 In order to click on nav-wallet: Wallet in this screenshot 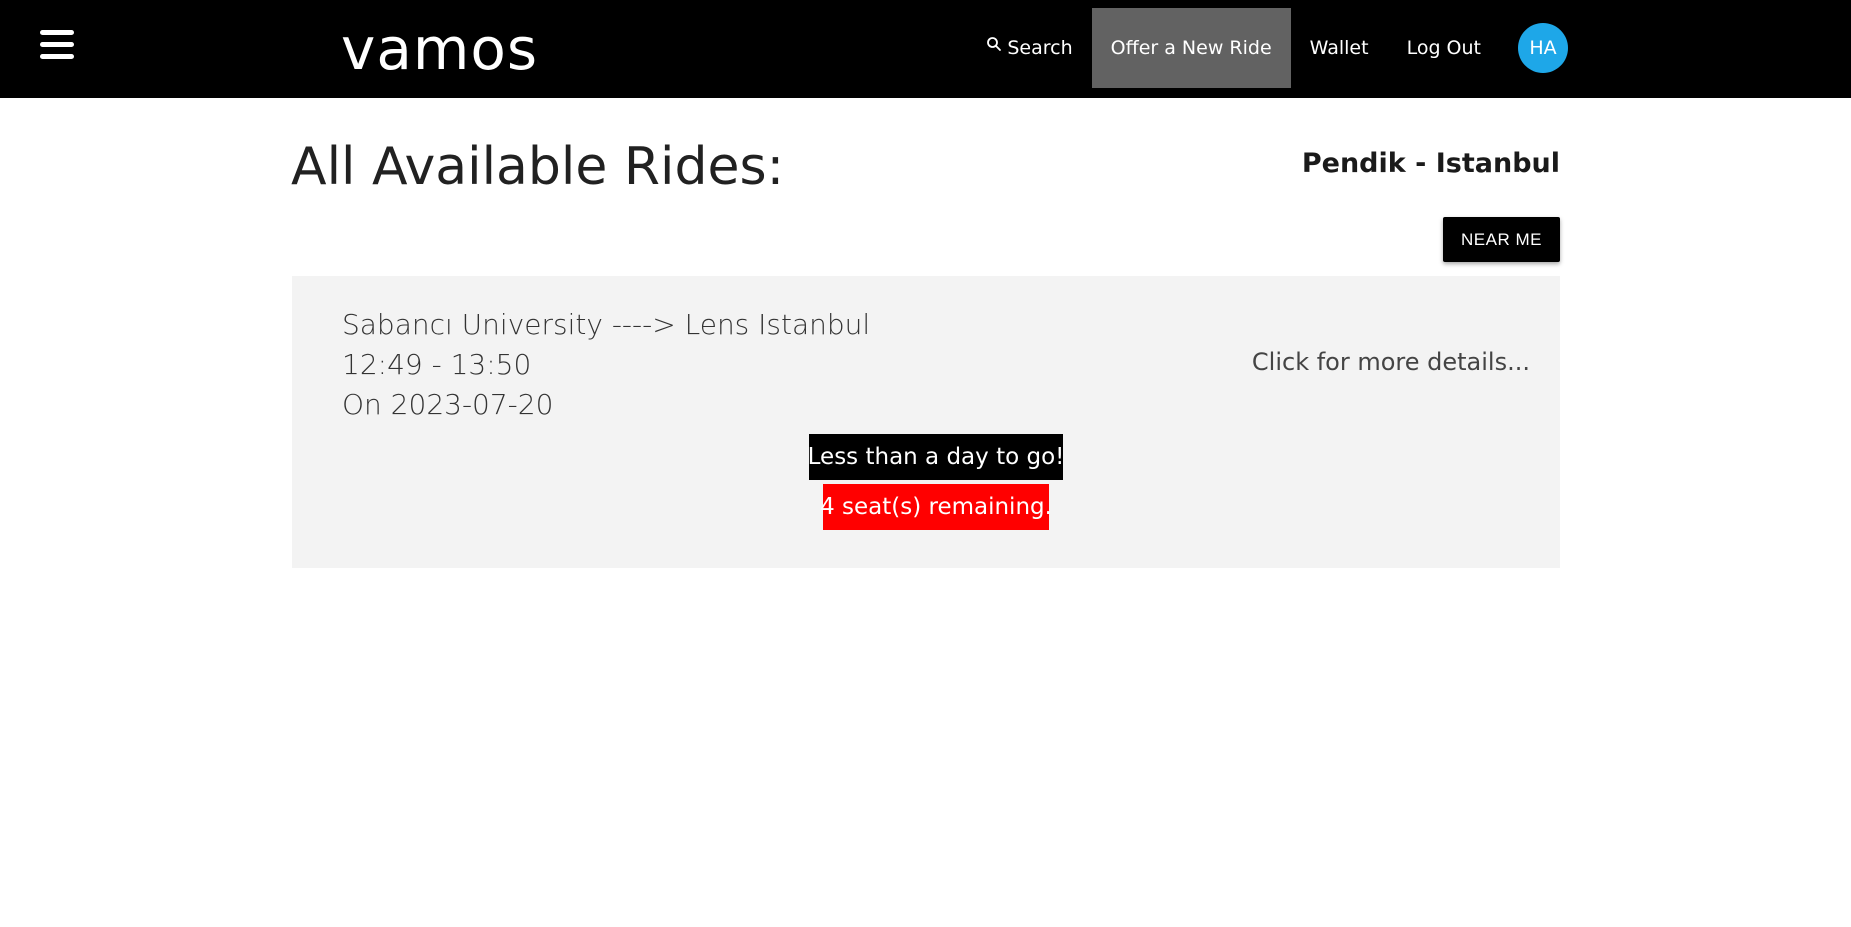, I will do `click(1339, 48)`.